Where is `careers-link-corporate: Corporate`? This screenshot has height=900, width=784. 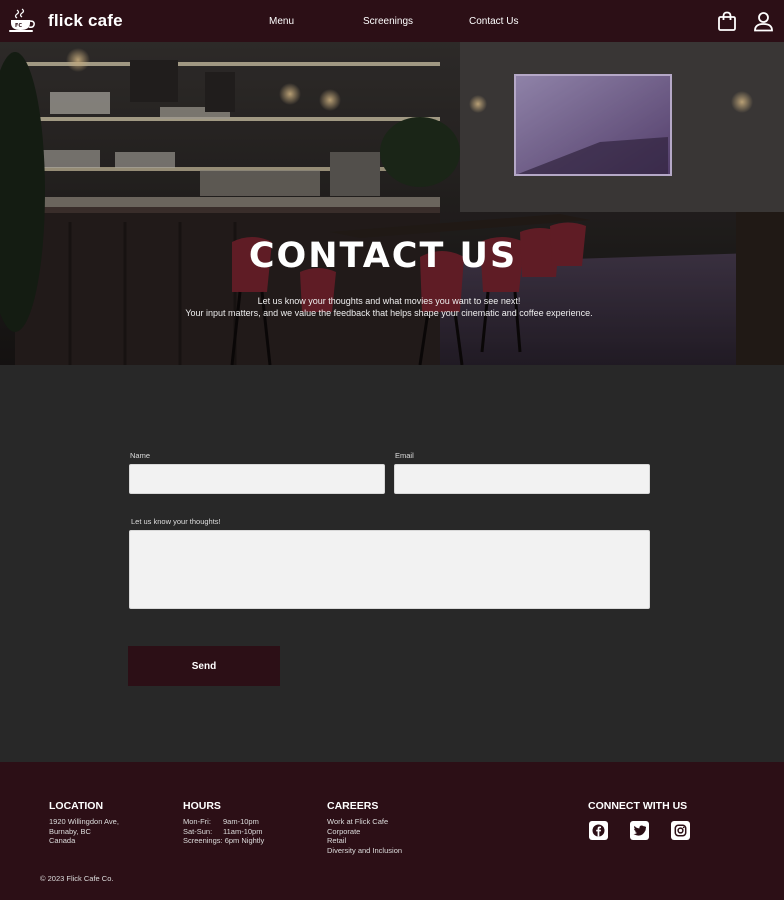
careers-link-corporate: Corporate is located at coordinates (364, 832).